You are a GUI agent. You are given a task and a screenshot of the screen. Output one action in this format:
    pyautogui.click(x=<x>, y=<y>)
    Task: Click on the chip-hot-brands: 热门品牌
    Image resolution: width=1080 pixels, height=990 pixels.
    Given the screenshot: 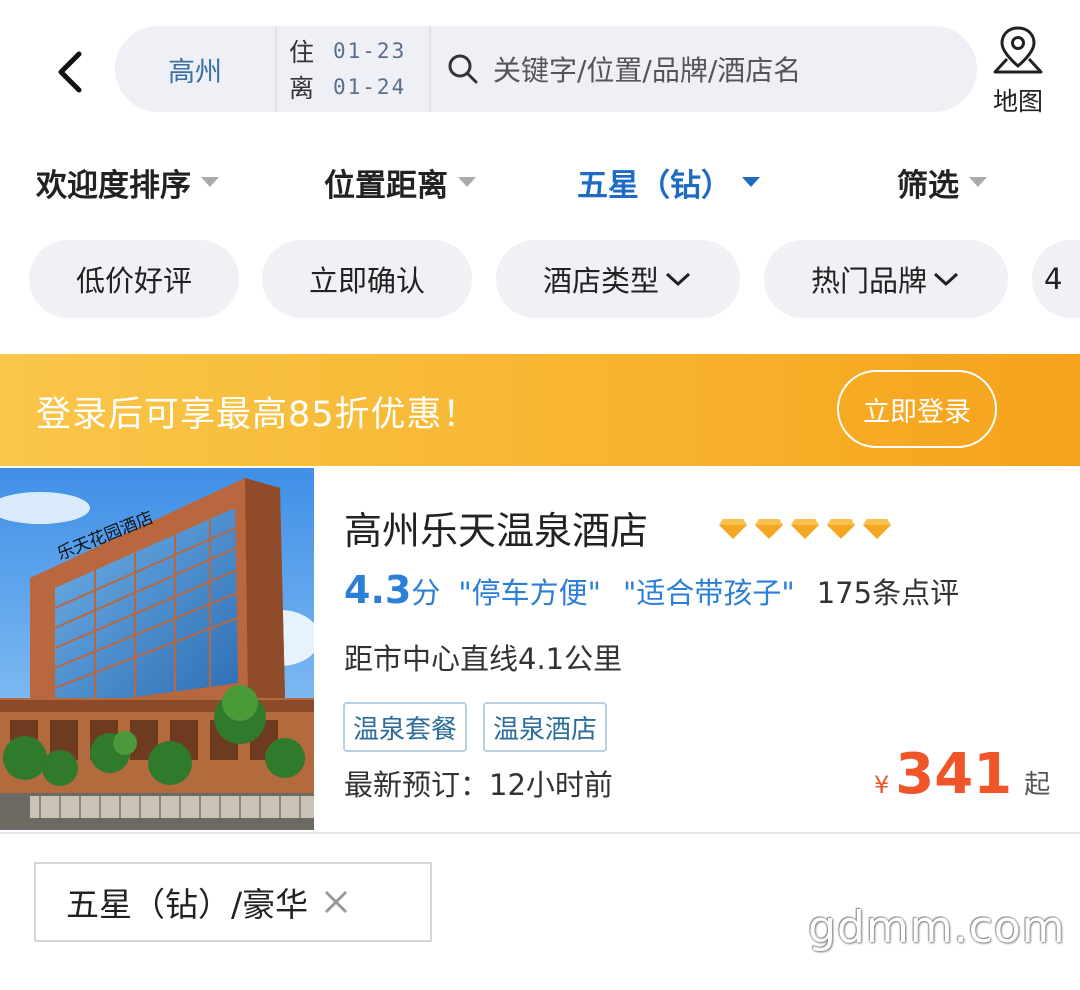 What is the action you would take?
    pyautogui.click(x=886, y=279)
    